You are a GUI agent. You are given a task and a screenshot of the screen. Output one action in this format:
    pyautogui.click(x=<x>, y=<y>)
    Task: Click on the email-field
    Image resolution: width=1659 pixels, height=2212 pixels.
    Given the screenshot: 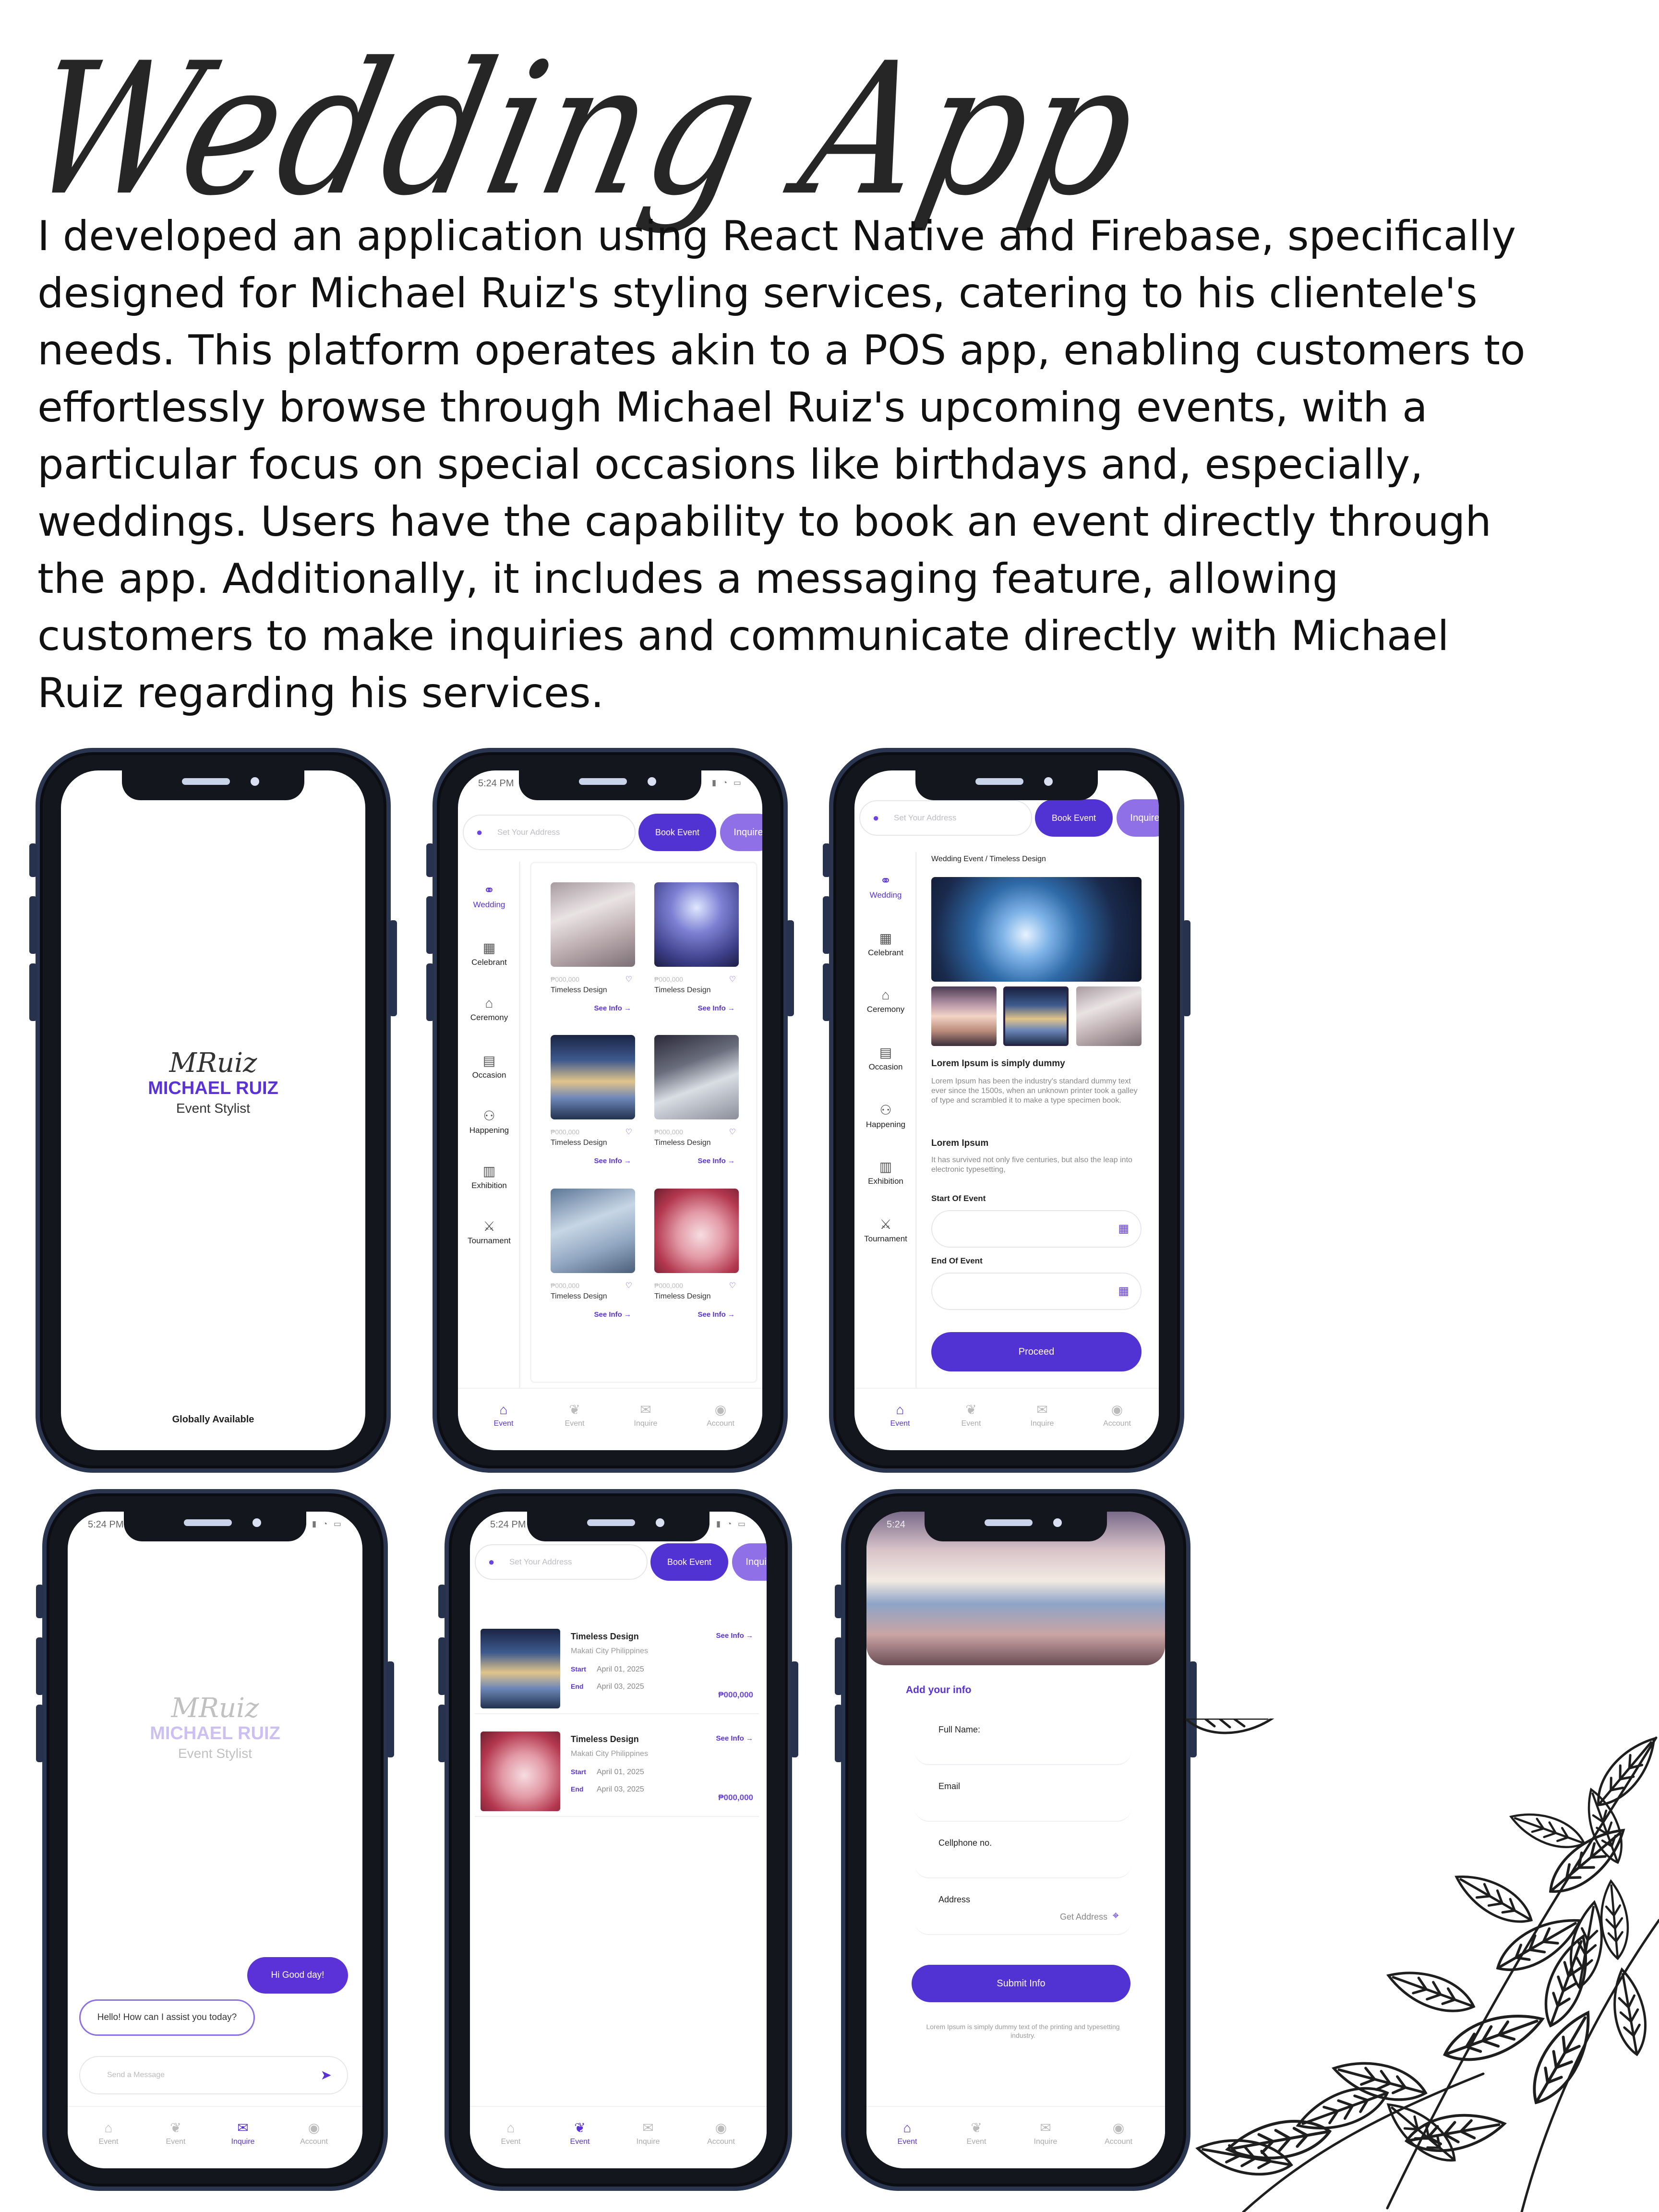 What is the action you would take?
    pyautogui.click(x=1023, y=1804)
    